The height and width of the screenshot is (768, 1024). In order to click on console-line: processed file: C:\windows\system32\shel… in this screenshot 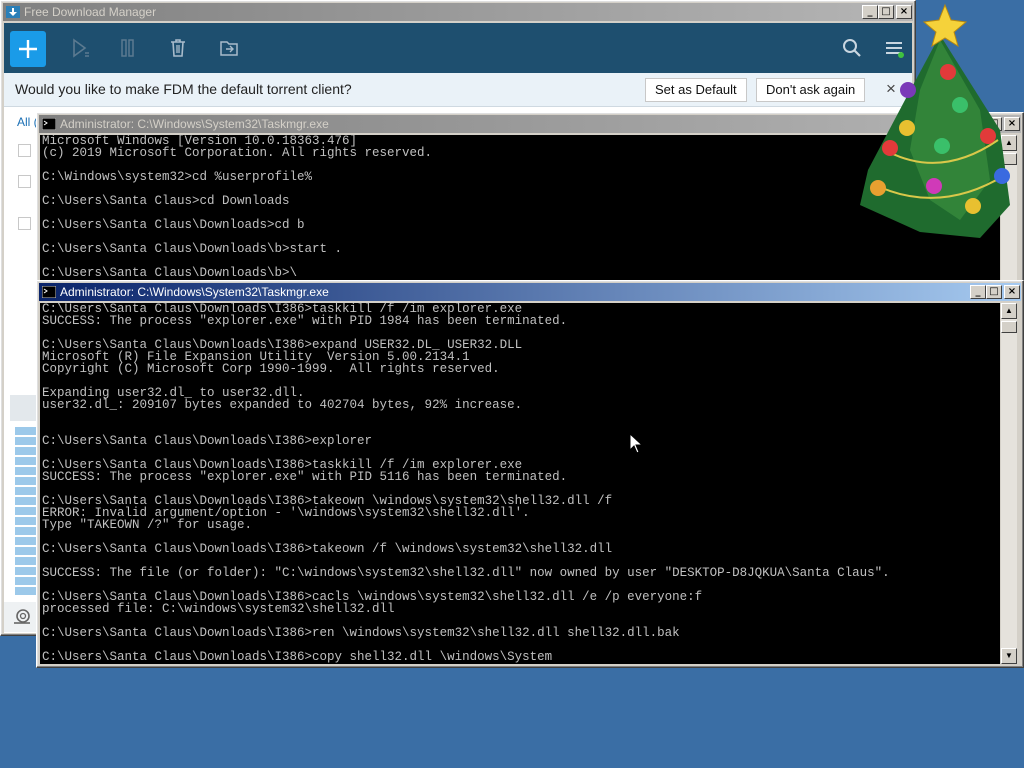, I will do `click(218, 609)`.